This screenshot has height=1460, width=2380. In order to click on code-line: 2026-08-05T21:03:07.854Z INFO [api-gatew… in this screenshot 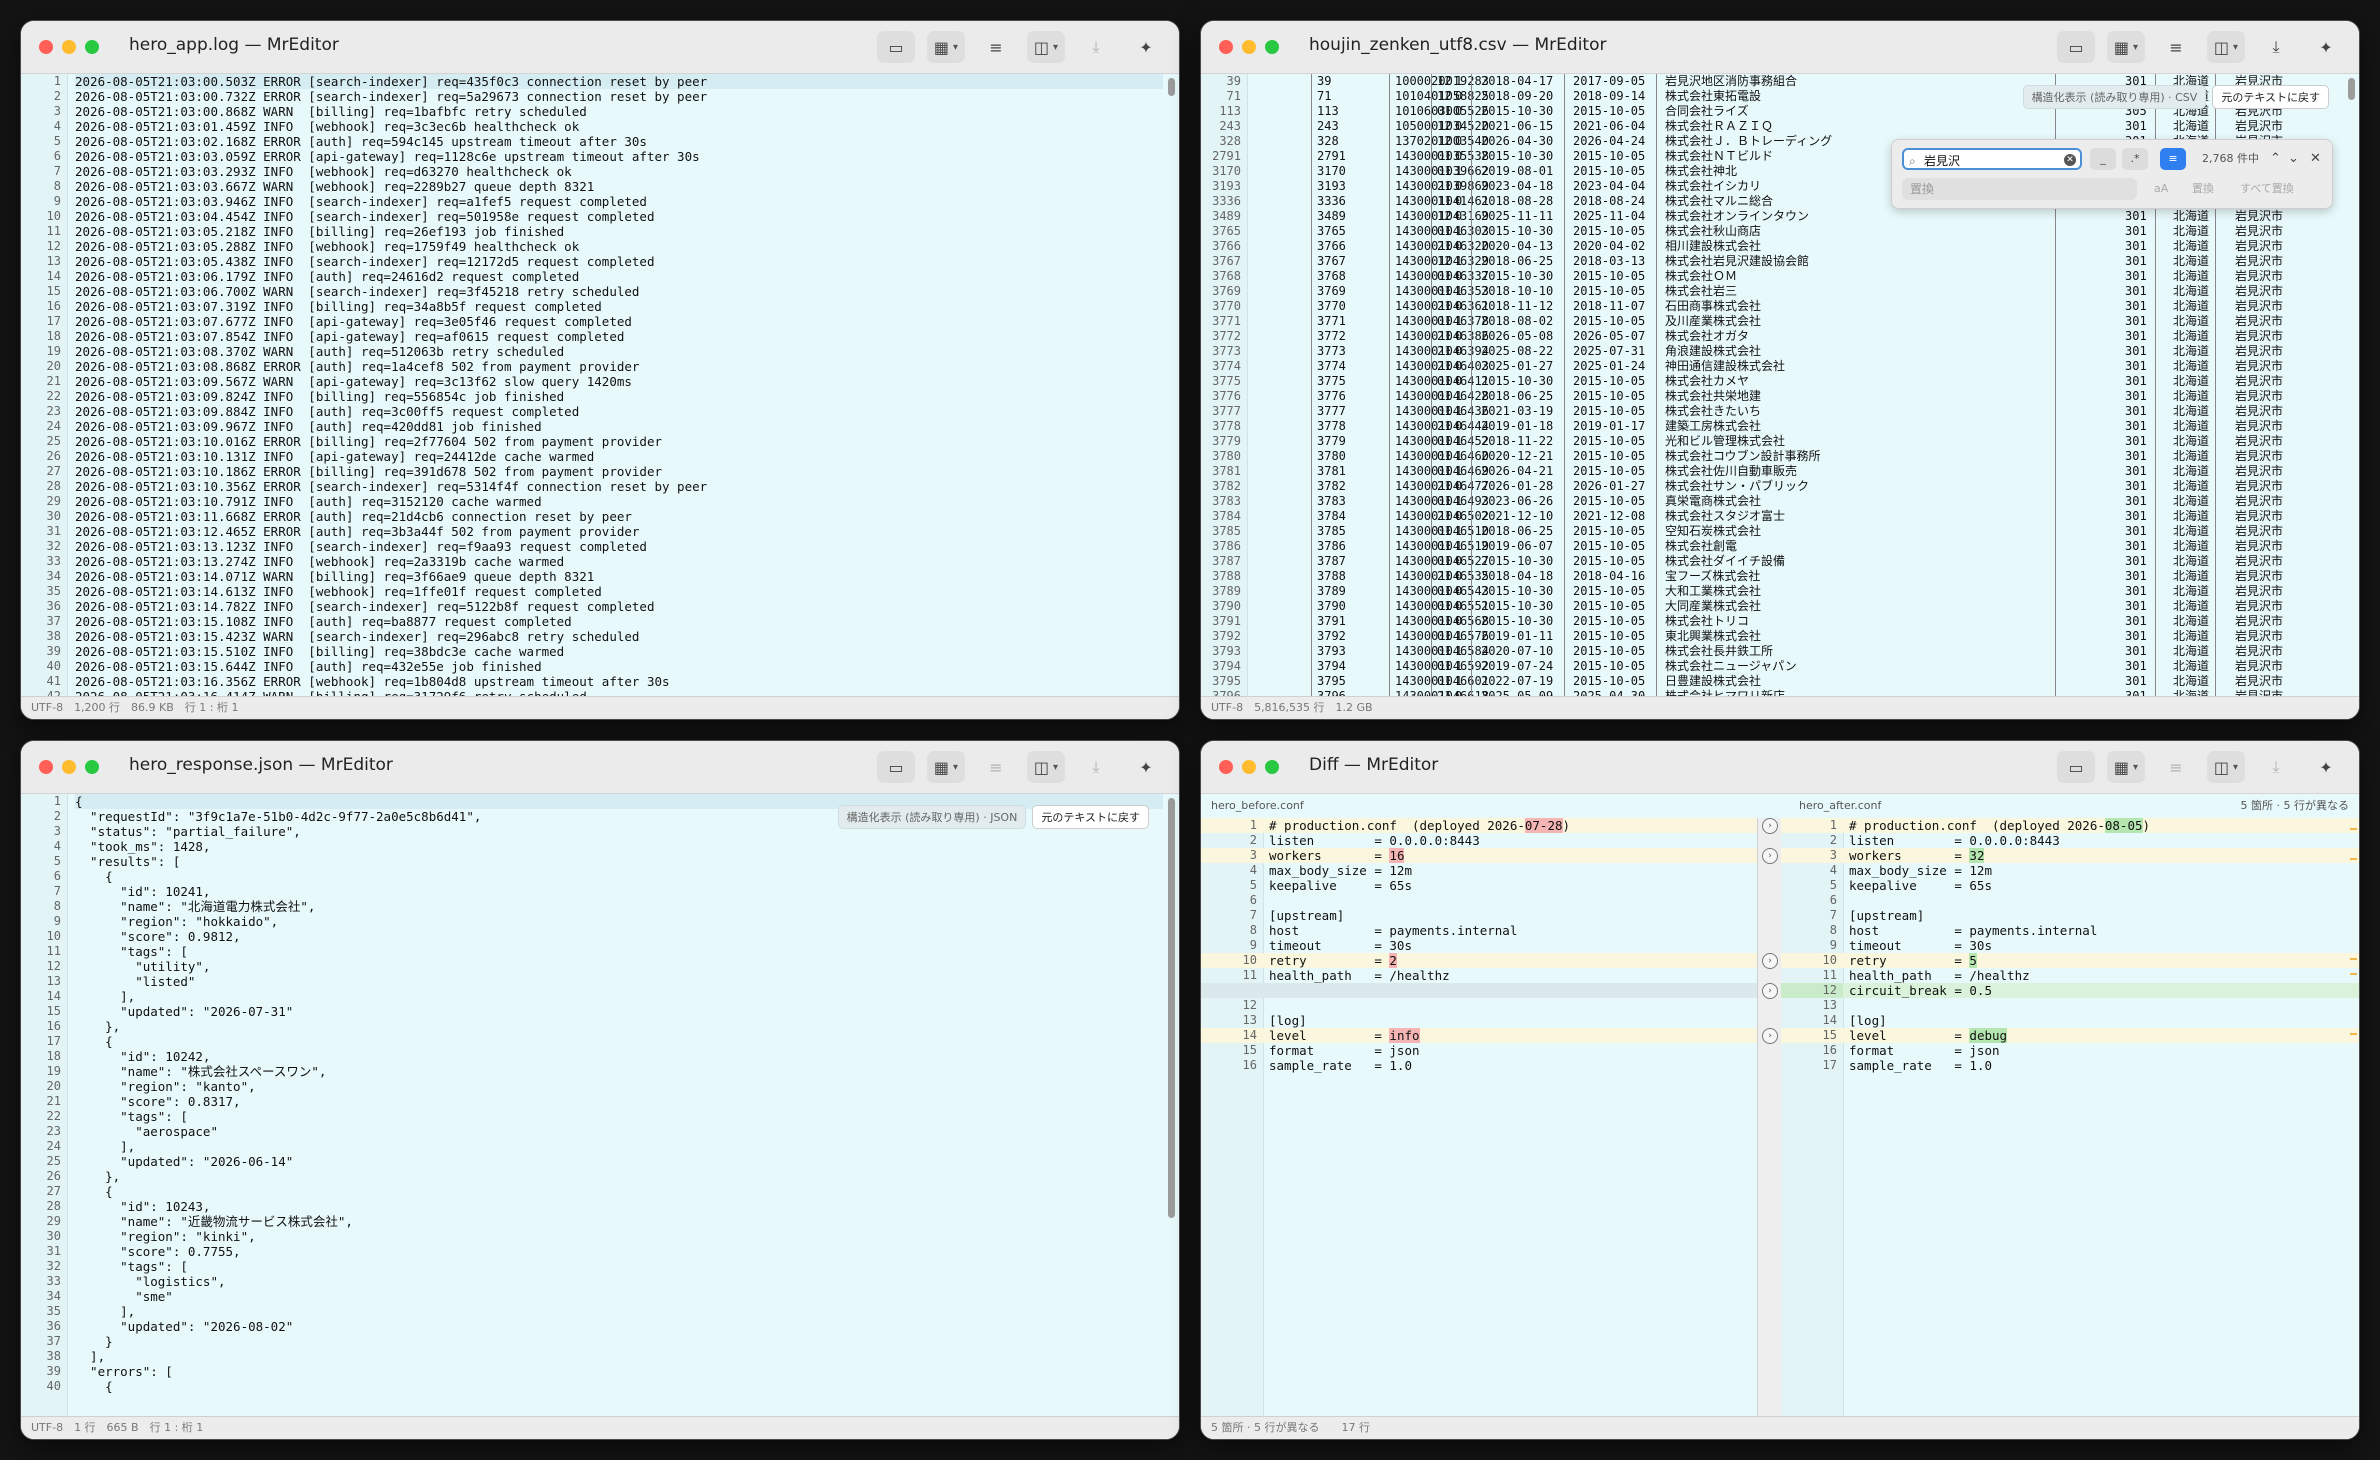, I will do `click(619, 336)`.